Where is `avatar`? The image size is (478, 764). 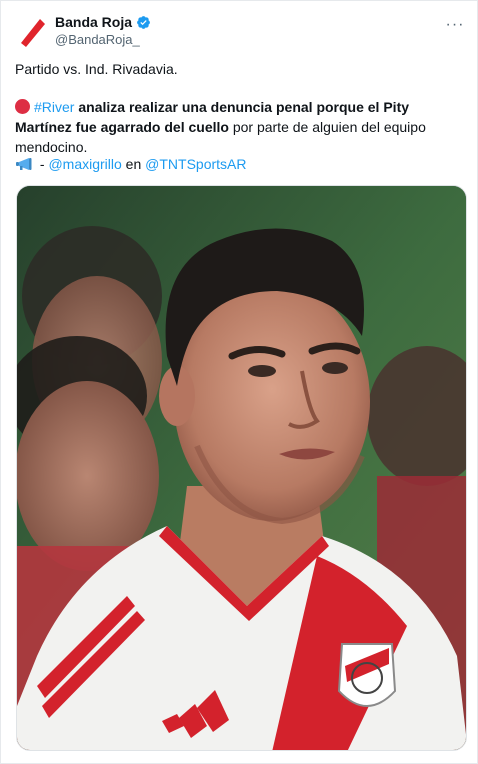 avatar is located at coordinates (32, 32).